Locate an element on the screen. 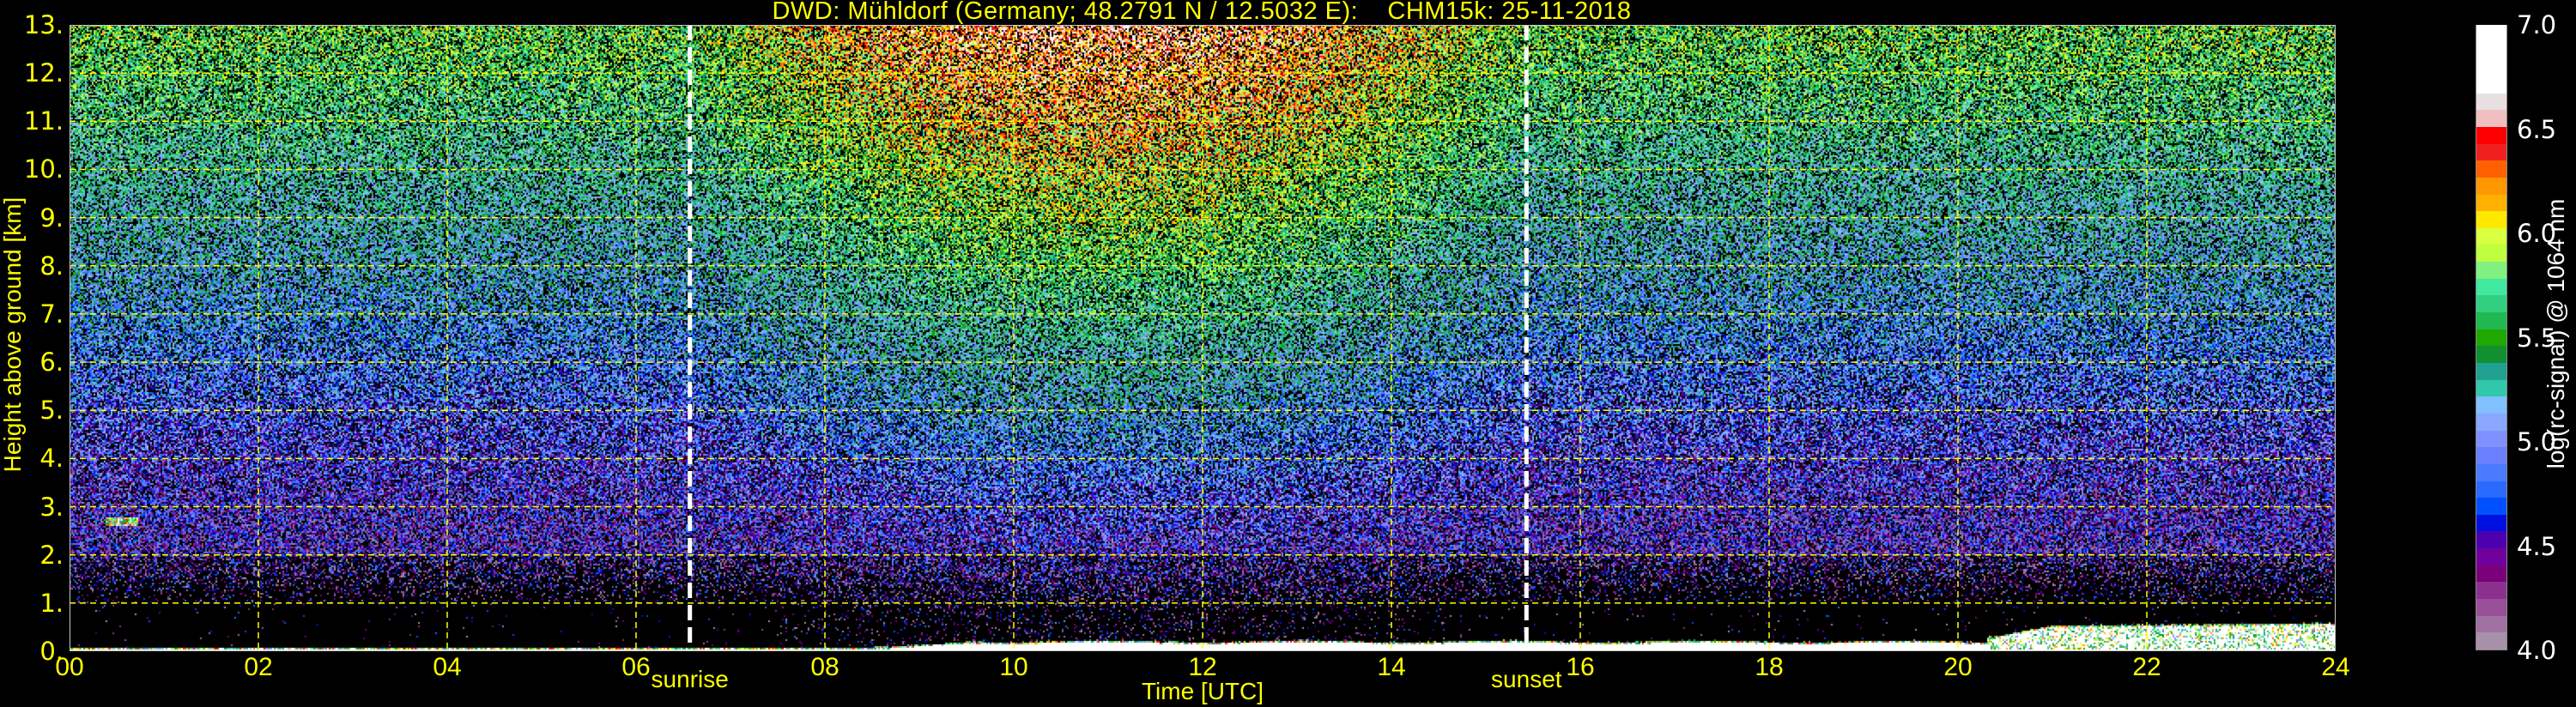  y-tick-label: 10. is located at coordinates (43, 169).